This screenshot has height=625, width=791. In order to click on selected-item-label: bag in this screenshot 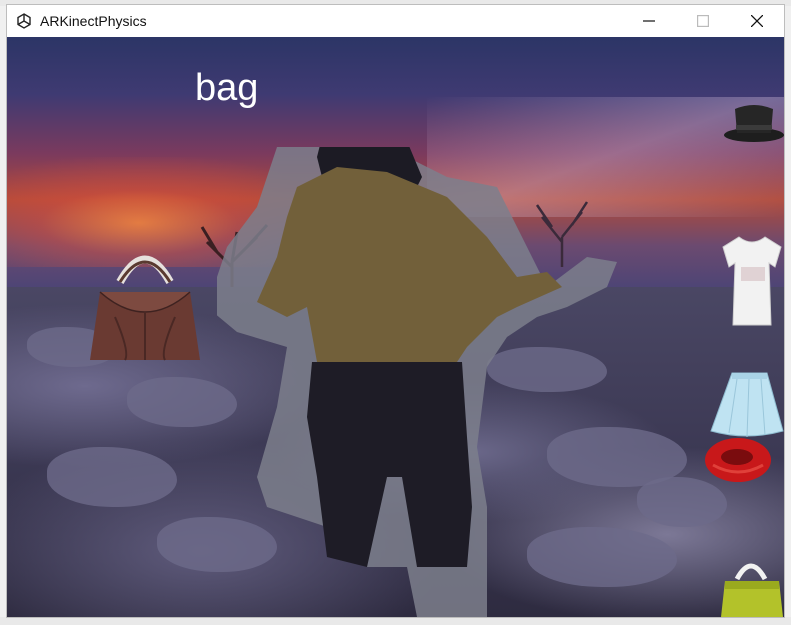, I will do `click(227, 88)`.